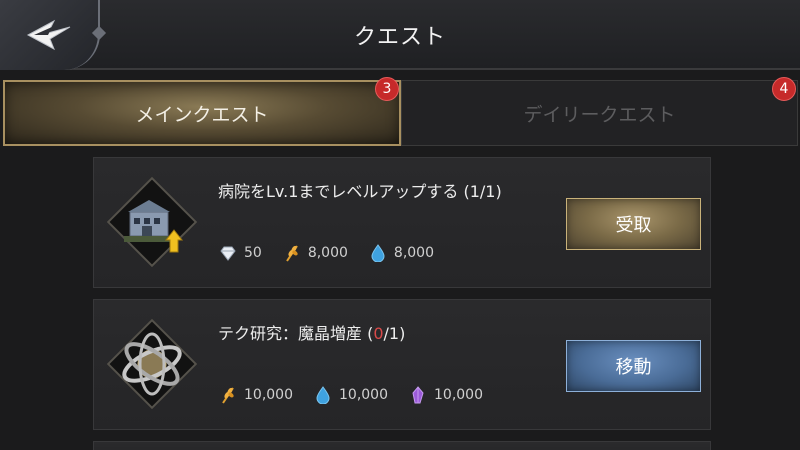 Image resolution: width=800 pixels, height=450 pixels. Describe the element at coordinates (378, 333) in the screenshot. I see `quest-progress-current: 0` at that location.